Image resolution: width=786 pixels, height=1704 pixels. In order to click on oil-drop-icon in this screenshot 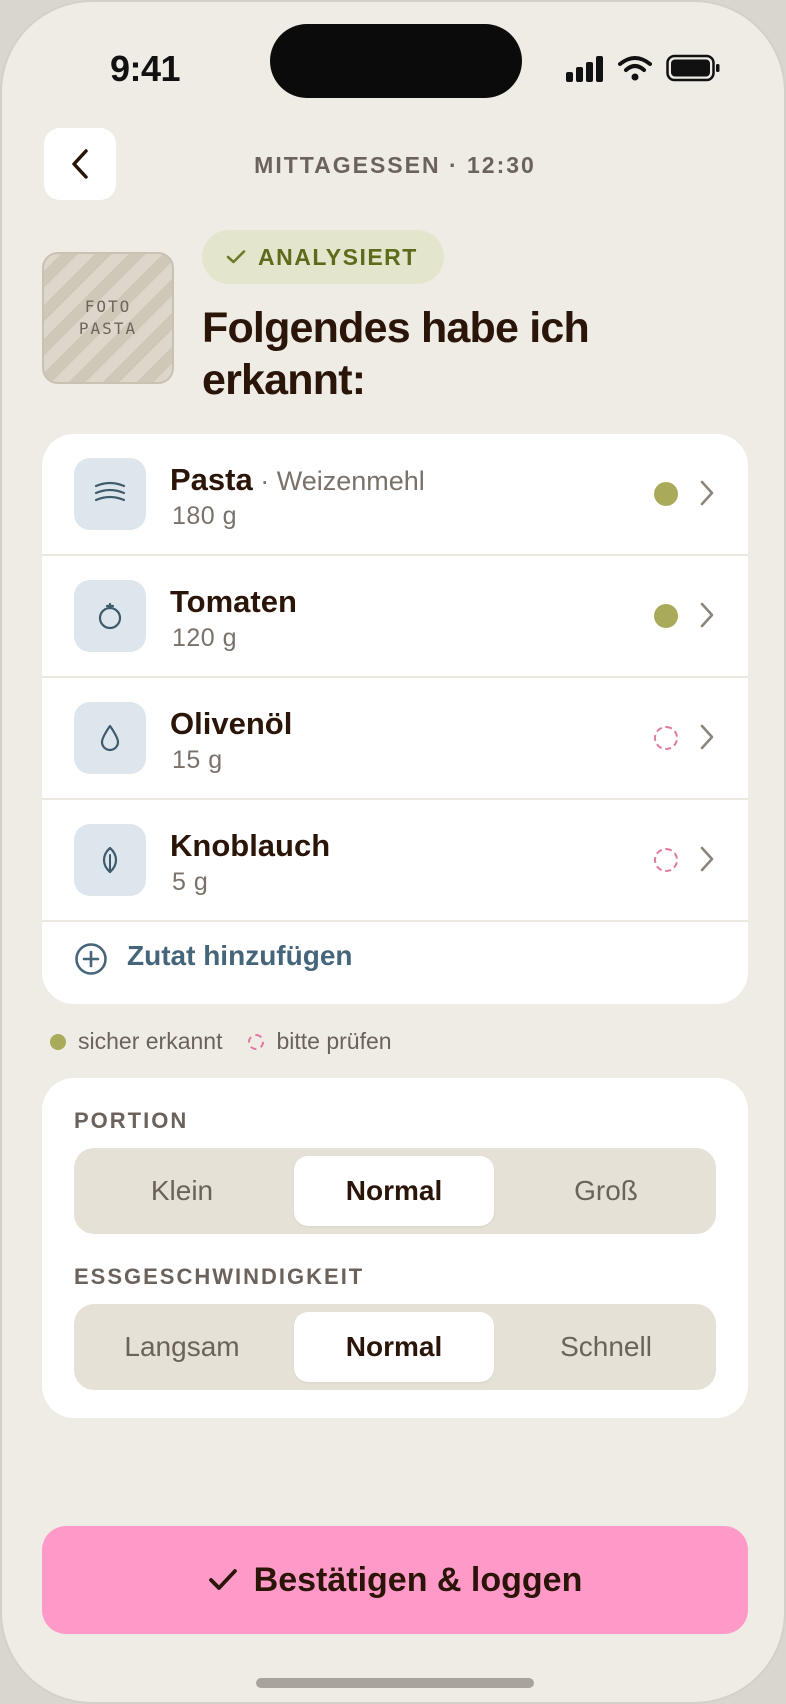, I will do `click(110, 738)`.